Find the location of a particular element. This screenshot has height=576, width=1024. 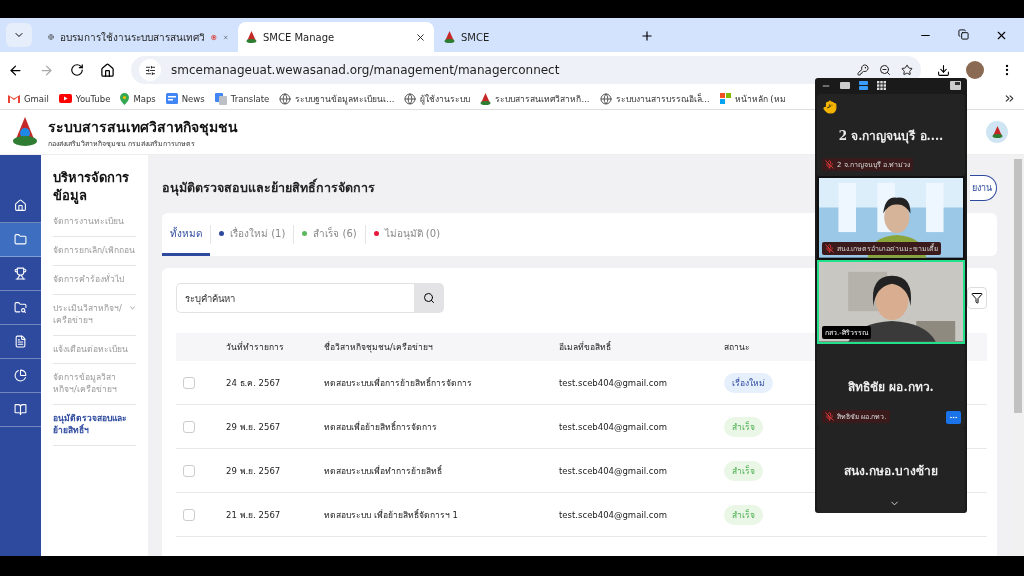

profile-avatar is located at coordinates (975, 70).